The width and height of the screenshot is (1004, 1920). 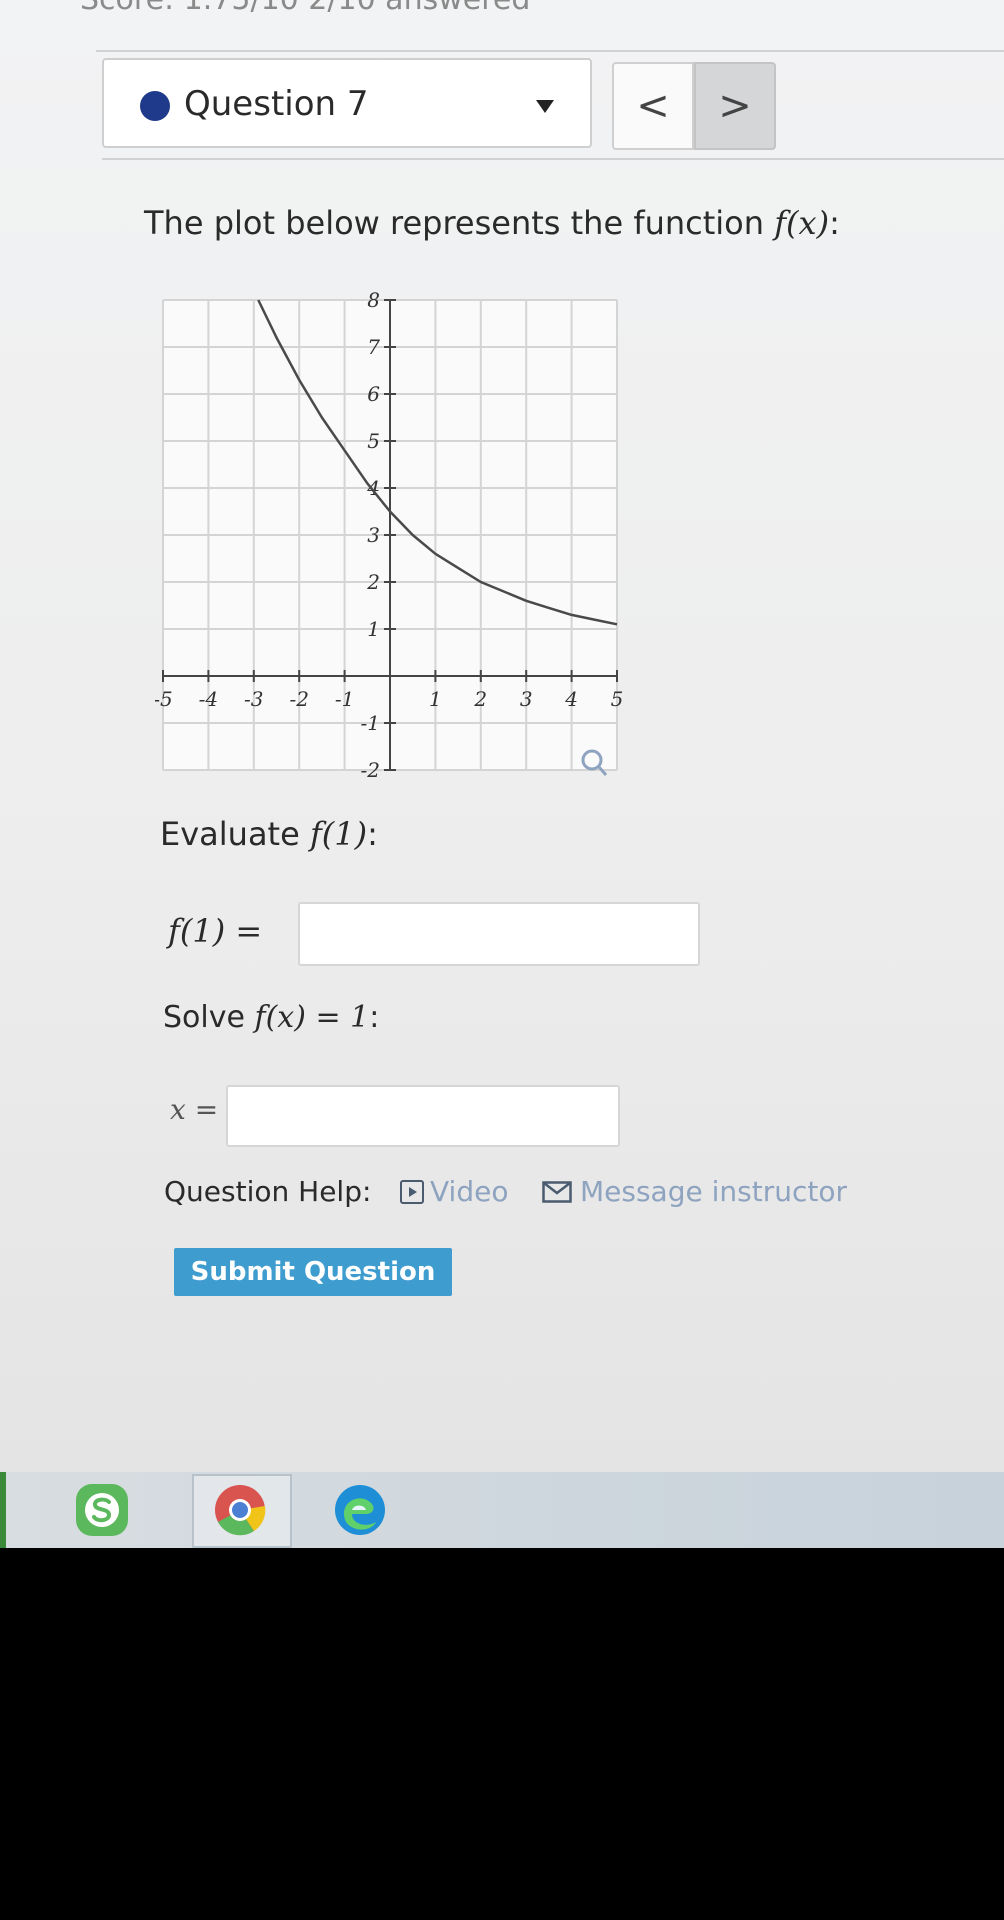 I want to click on y-tick-label: 1, so click(x=373, y=629).